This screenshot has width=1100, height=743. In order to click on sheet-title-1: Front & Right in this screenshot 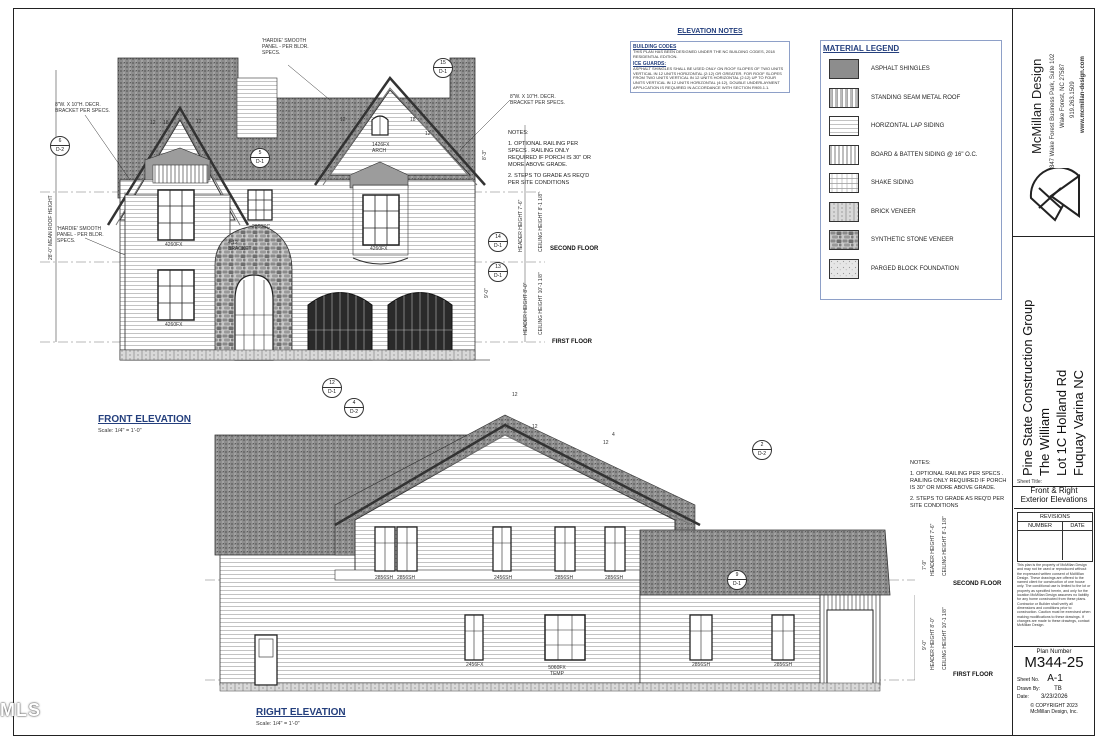, I will do `click(1054, 490)`.